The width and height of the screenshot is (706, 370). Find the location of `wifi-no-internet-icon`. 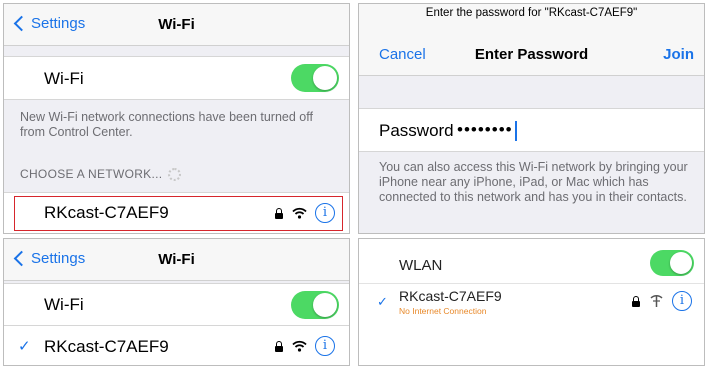

wifi-no-internet-icon is located at coordinates (656, 301).